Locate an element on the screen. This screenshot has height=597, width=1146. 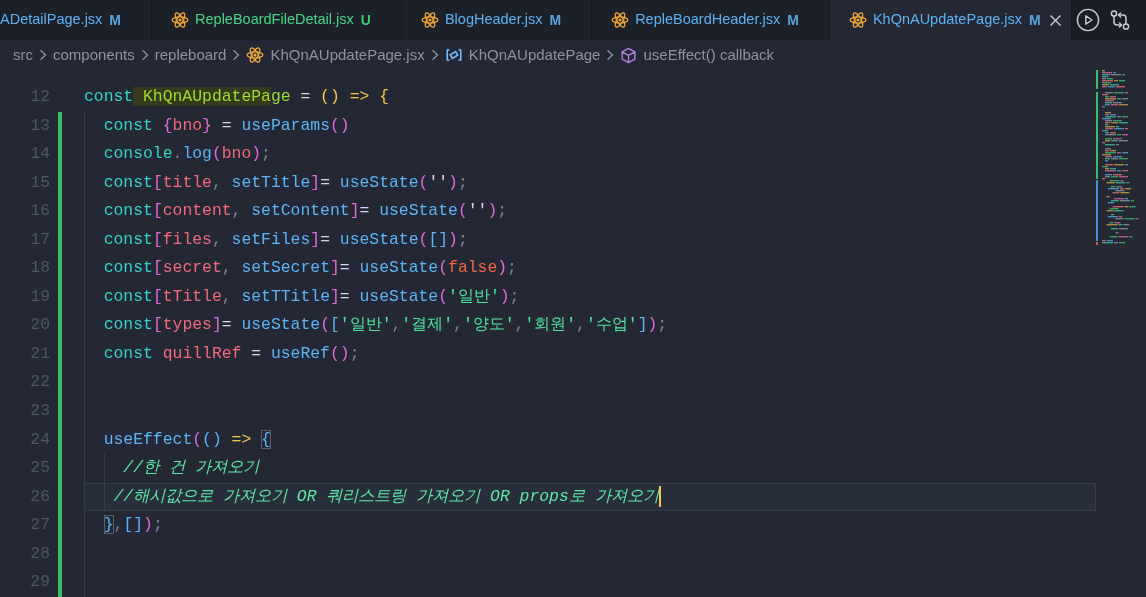
code-line: const[secret, setSecret]= useState(false); is located at coordinates (310, 268).